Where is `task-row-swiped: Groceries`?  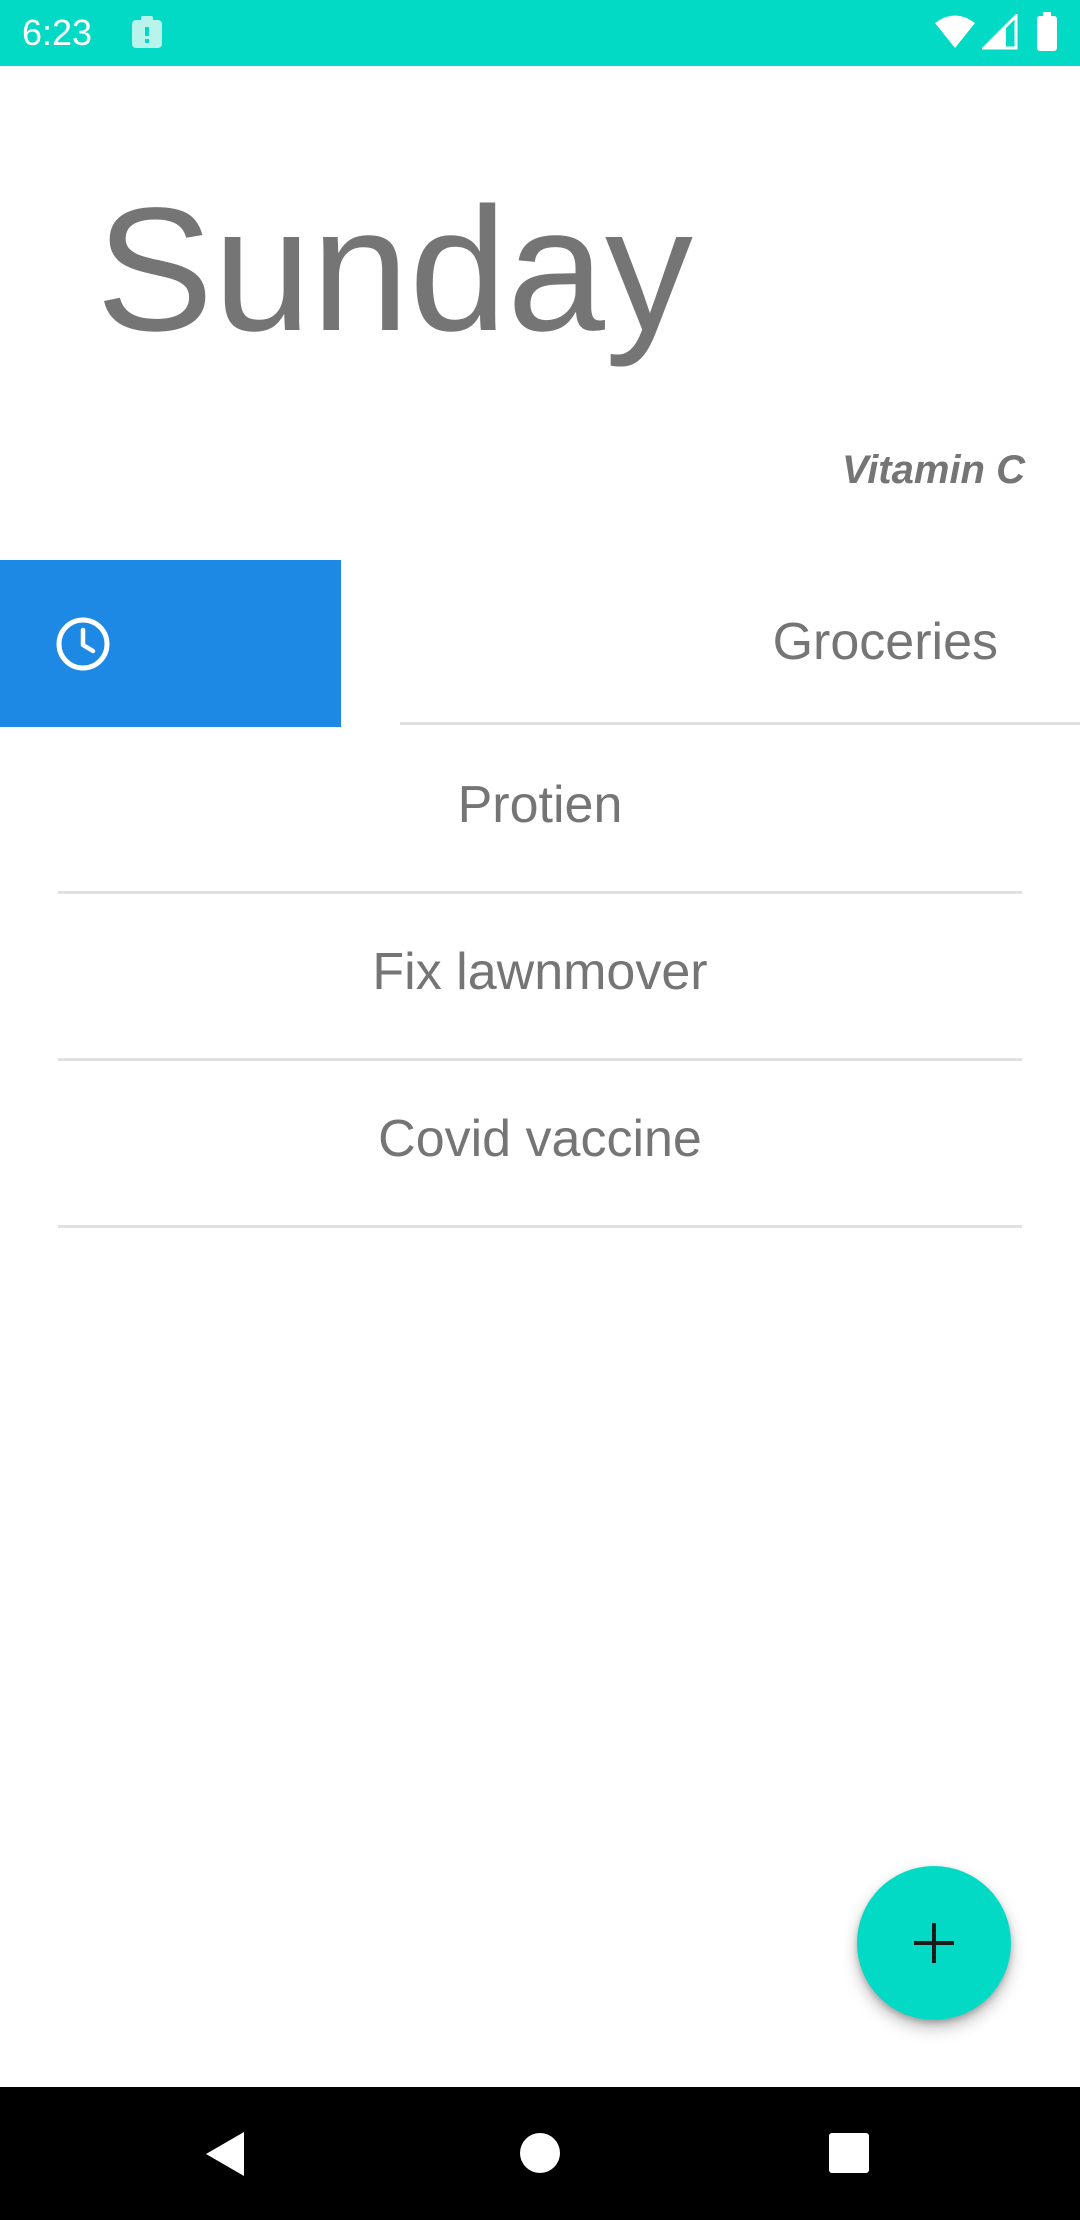 task-row-swiped: Groceries is located at coordinates (740, 642).